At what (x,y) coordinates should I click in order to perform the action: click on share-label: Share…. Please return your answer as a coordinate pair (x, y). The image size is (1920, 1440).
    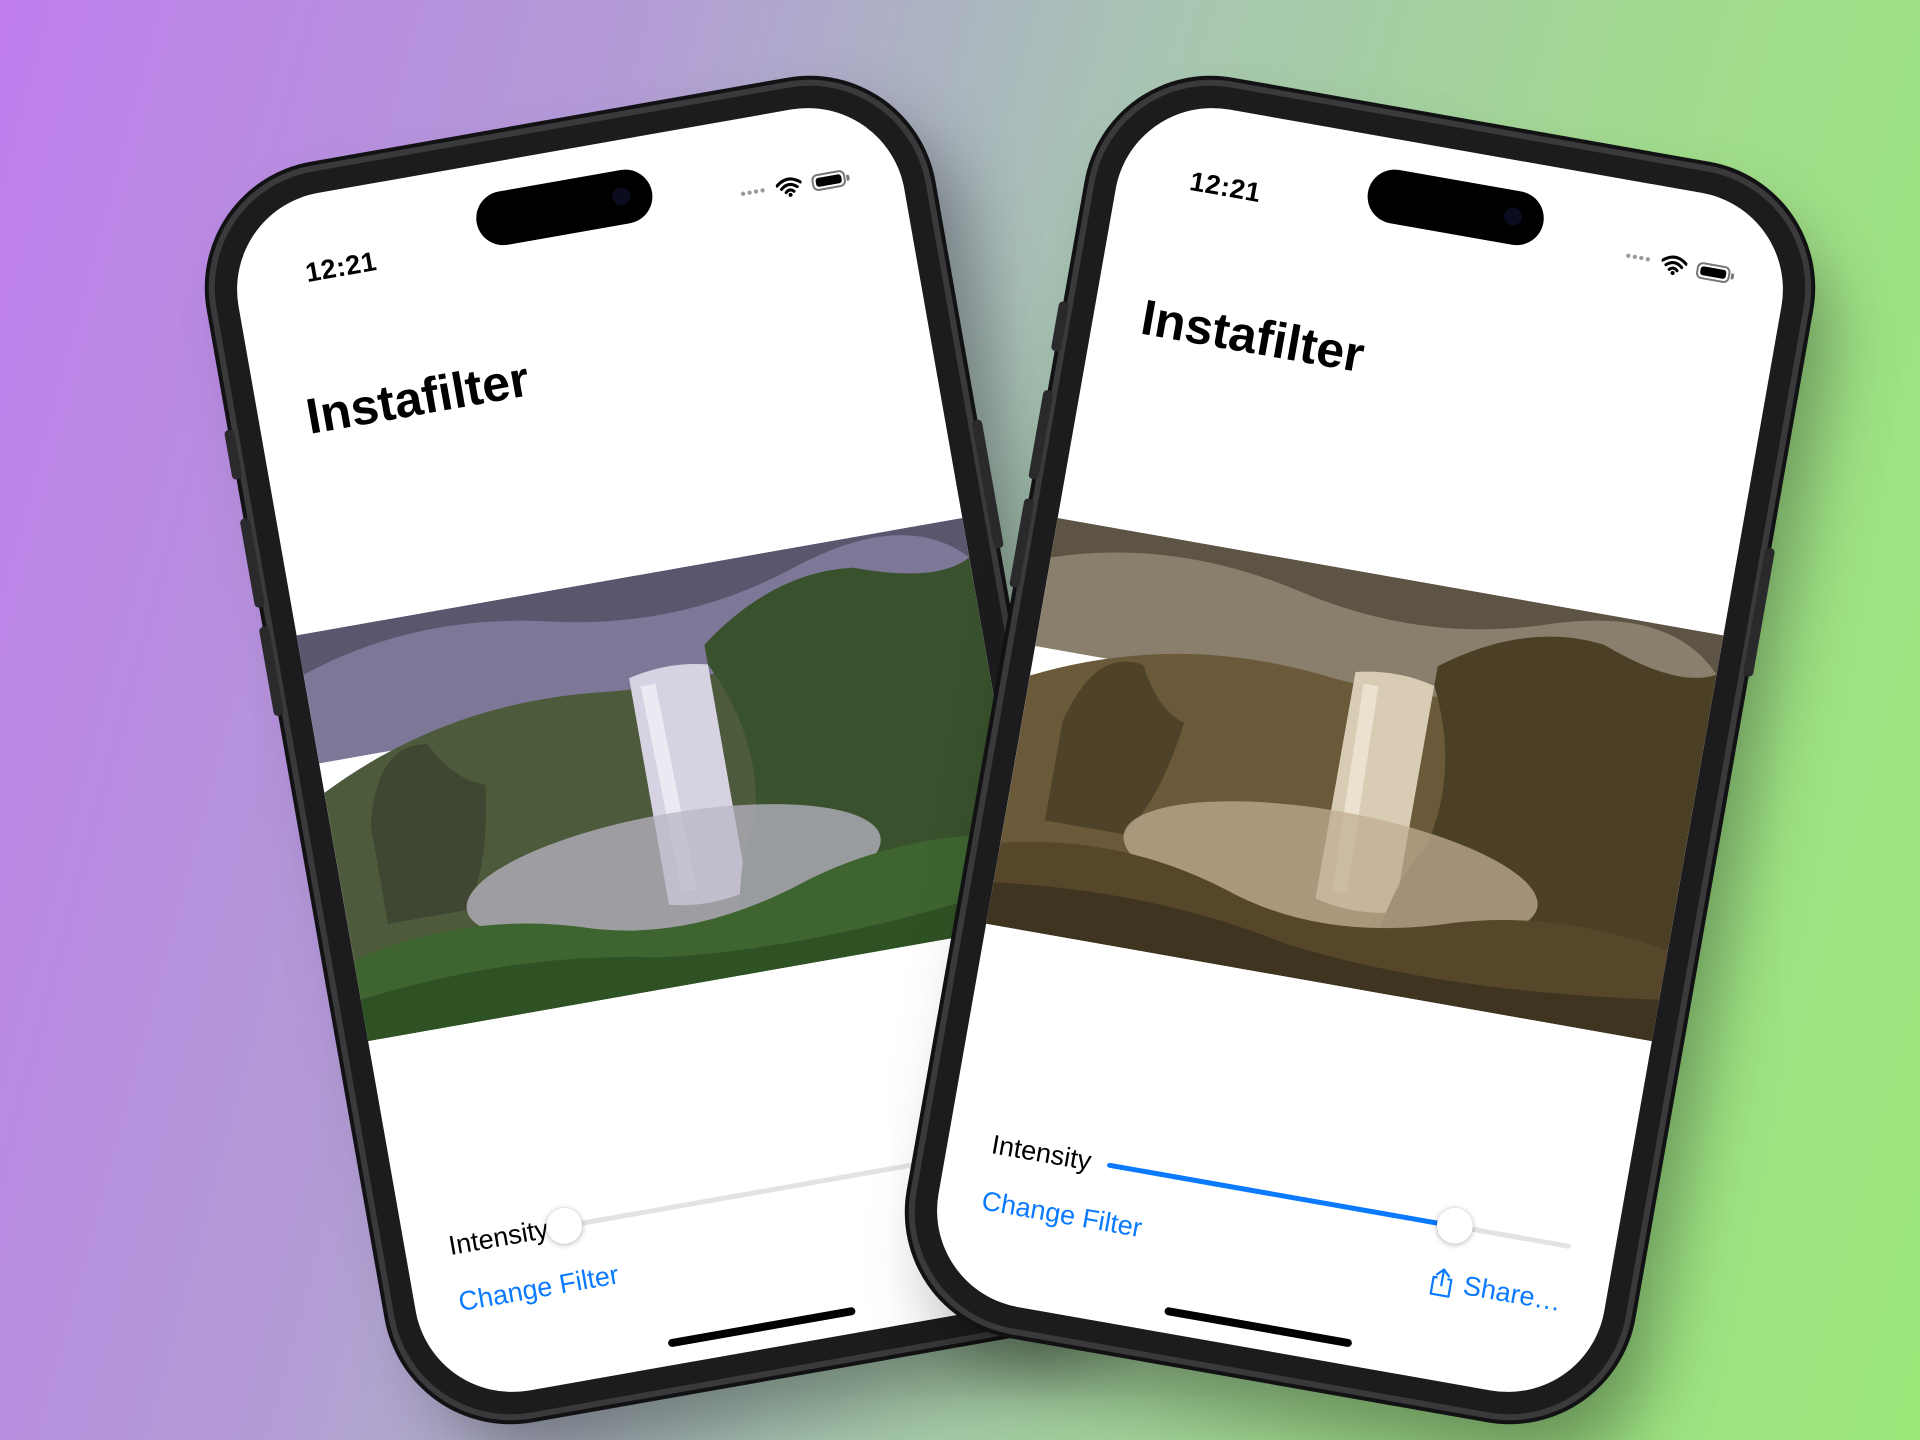
    Looking at the image, I should click on (1512, 1294).